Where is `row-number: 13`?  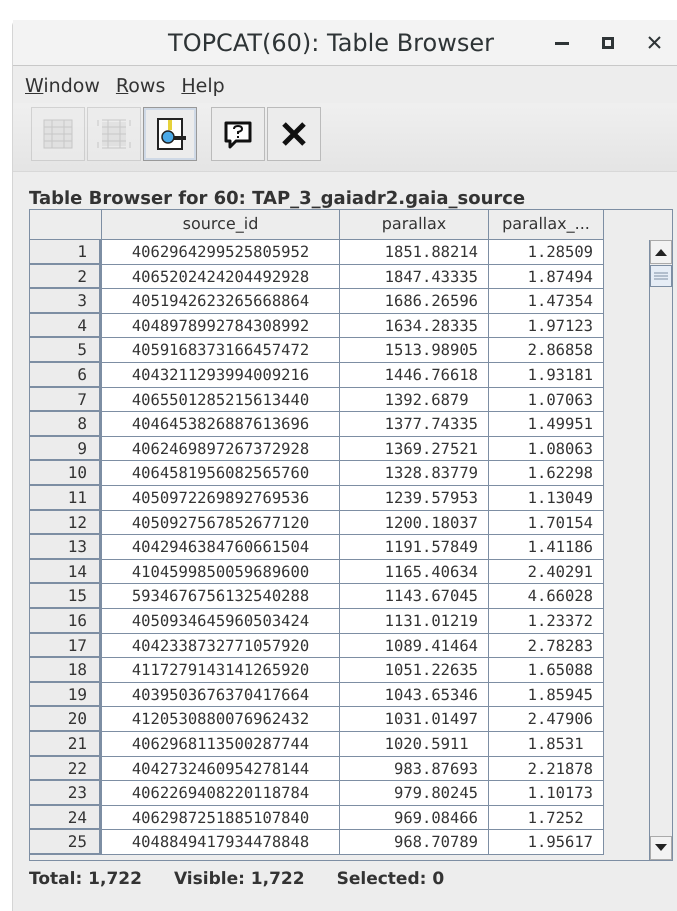 row-number: 13 is located at coordinates (66, 547).